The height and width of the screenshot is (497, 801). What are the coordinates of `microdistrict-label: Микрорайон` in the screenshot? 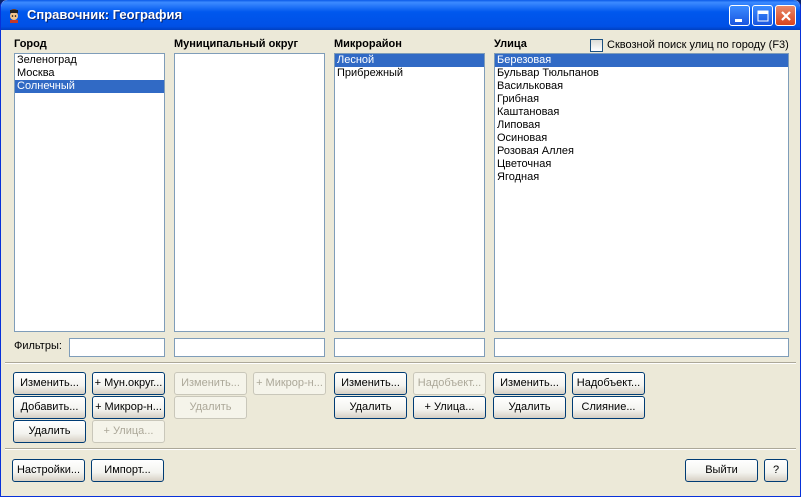 It's located at (368, 44).